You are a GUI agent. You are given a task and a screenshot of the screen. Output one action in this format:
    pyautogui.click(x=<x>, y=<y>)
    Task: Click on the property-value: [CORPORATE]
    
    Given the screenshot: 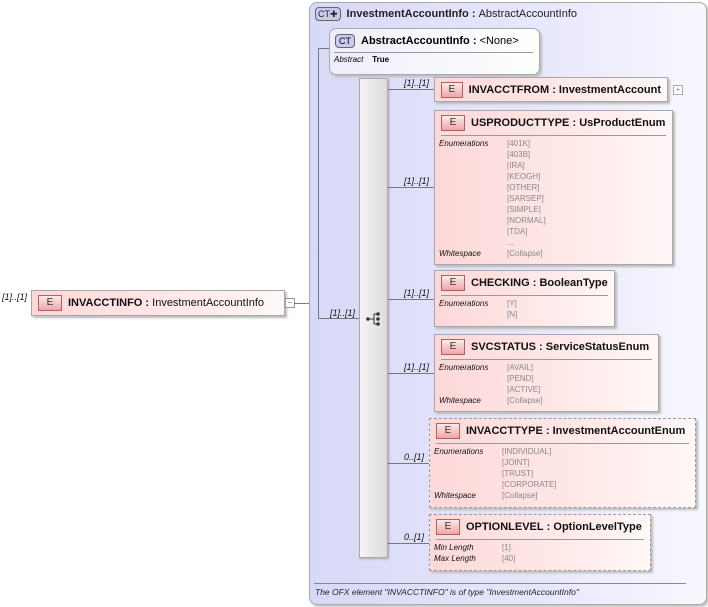 What is the action you would take?
    pyautogui.click(x=529, y=484)
    